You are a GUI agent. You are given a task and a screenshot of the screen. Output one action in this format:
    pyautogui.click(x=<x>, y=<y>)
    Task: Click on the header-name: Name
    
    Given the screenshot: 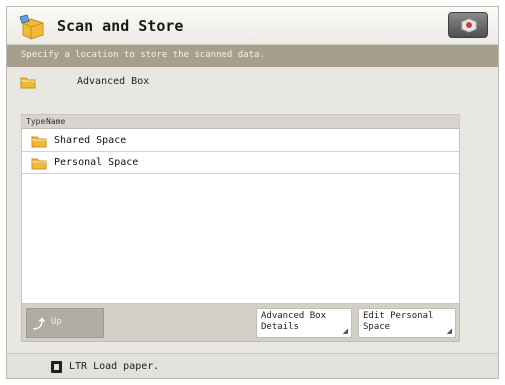 What is the action you would take?
    pyautogui.click(x=56, y=121)
    